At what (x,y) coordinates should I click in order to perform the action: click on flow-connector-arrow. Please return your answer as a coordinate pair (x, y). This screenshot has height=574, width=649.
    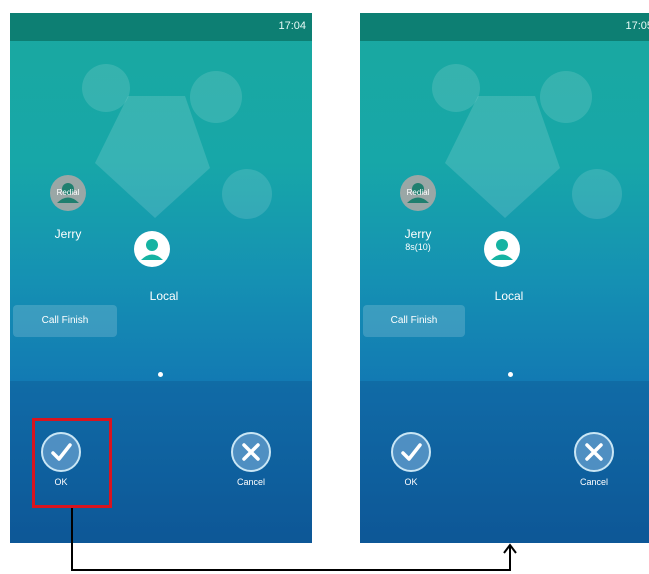
    Looking at the image, I should click on (294, 539).